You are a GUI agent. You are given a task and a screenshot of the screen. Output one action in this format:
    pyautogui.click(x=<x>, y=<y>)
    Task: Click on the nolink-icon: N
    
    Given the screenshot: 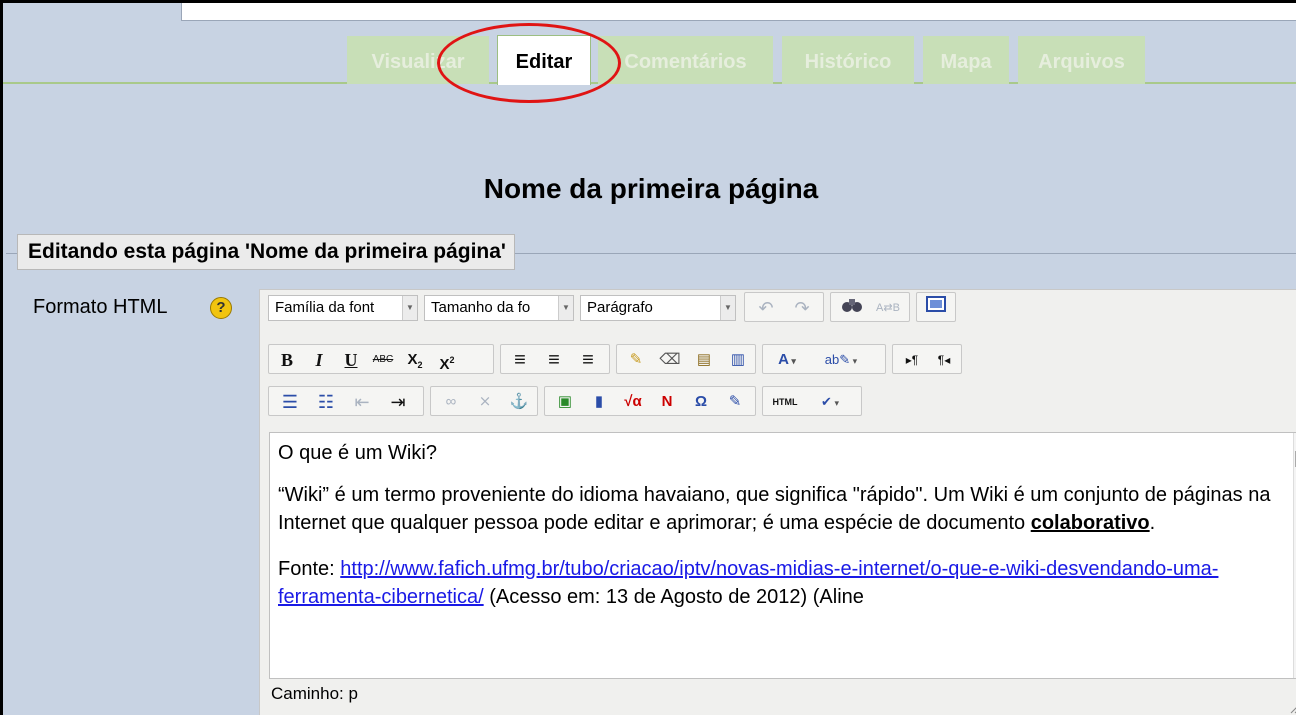 What is the action you would take?
    pyautogui.click(x=667, y=402)
    